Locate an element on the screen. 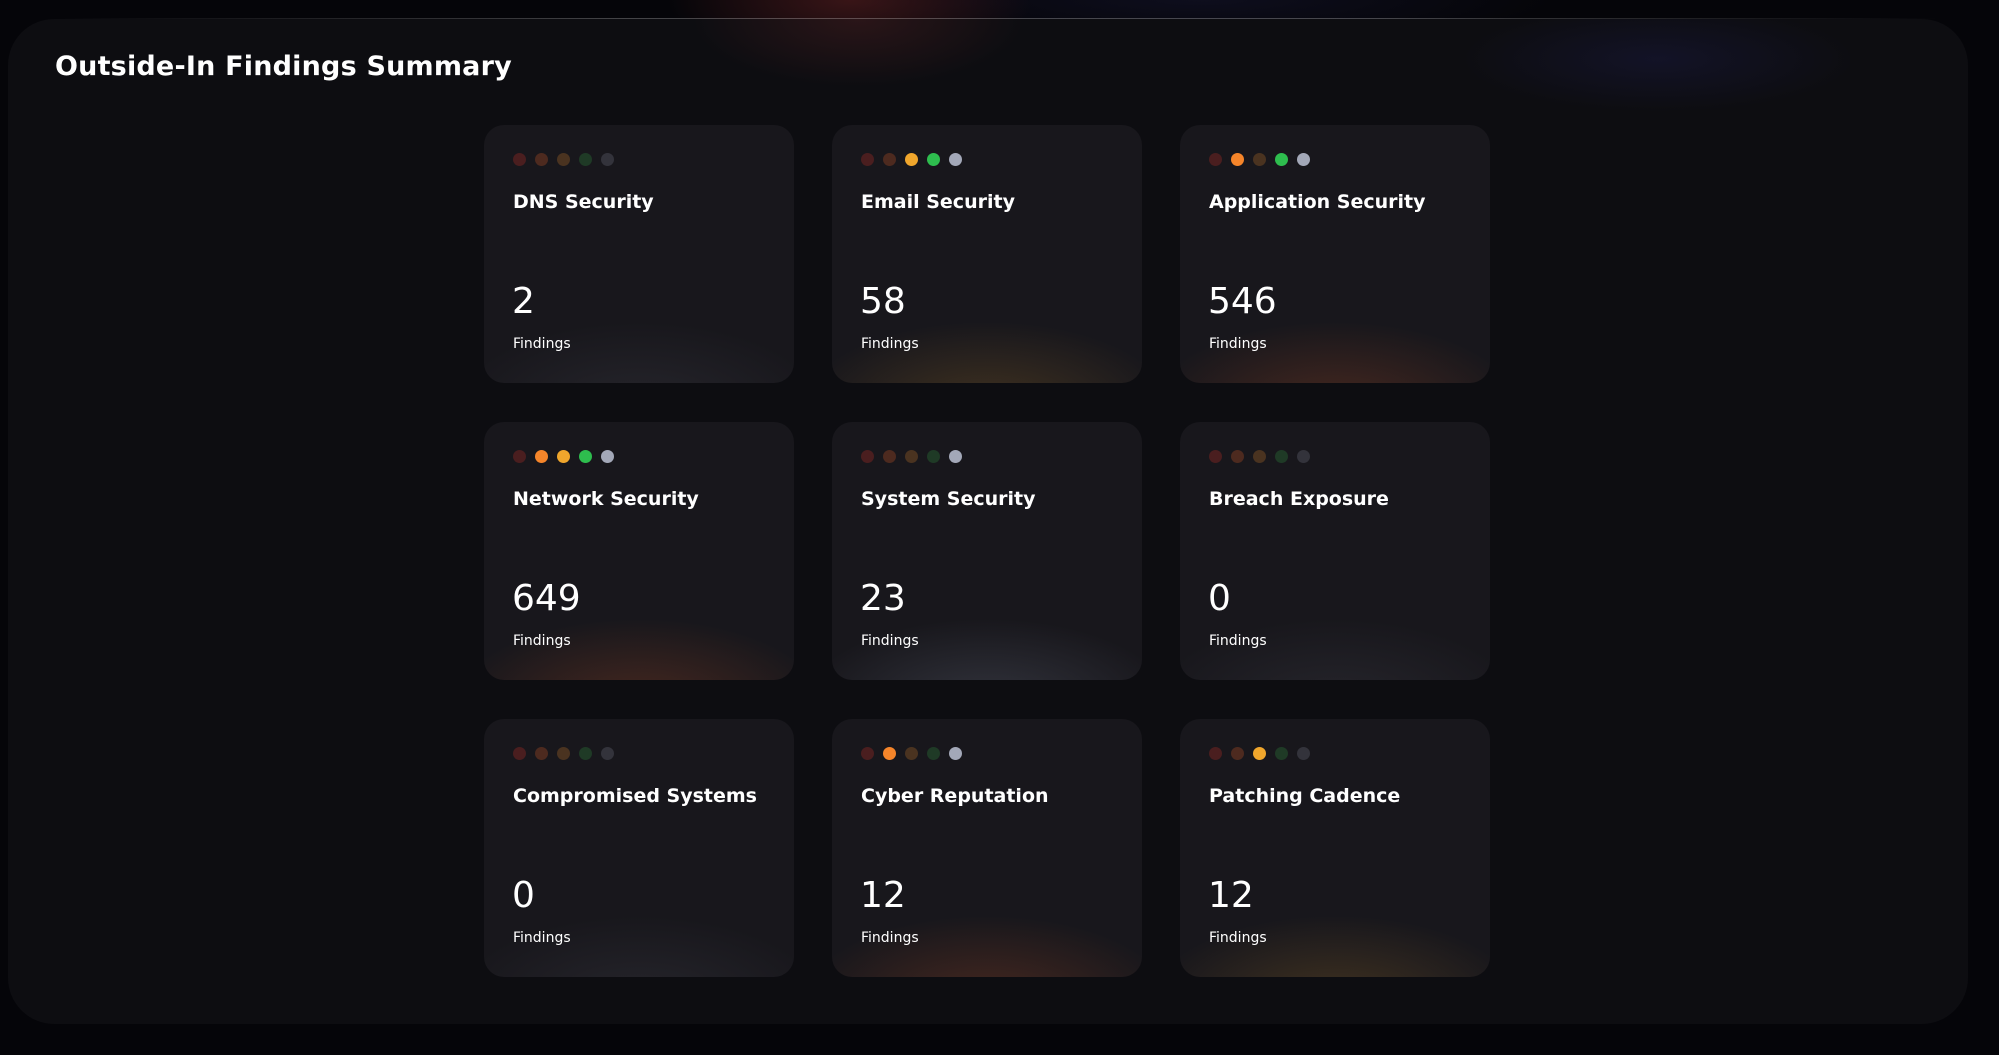  findings-count: 23 is located at coordinates (883, 598).